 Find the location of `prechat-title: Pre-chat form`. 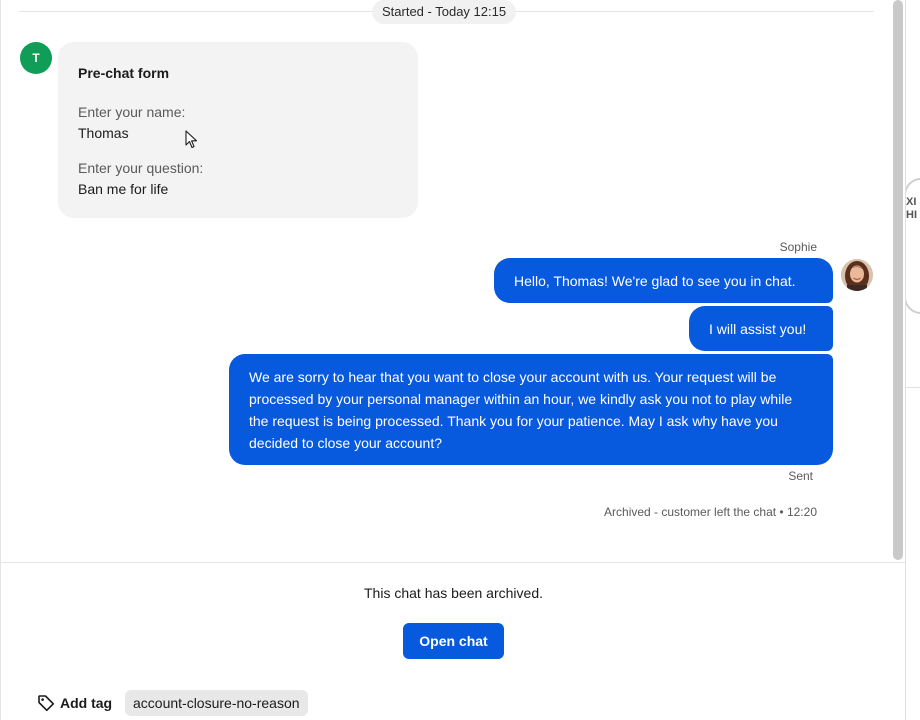

prechat-title: Pre-chat form is located at coordinates (124, 73).